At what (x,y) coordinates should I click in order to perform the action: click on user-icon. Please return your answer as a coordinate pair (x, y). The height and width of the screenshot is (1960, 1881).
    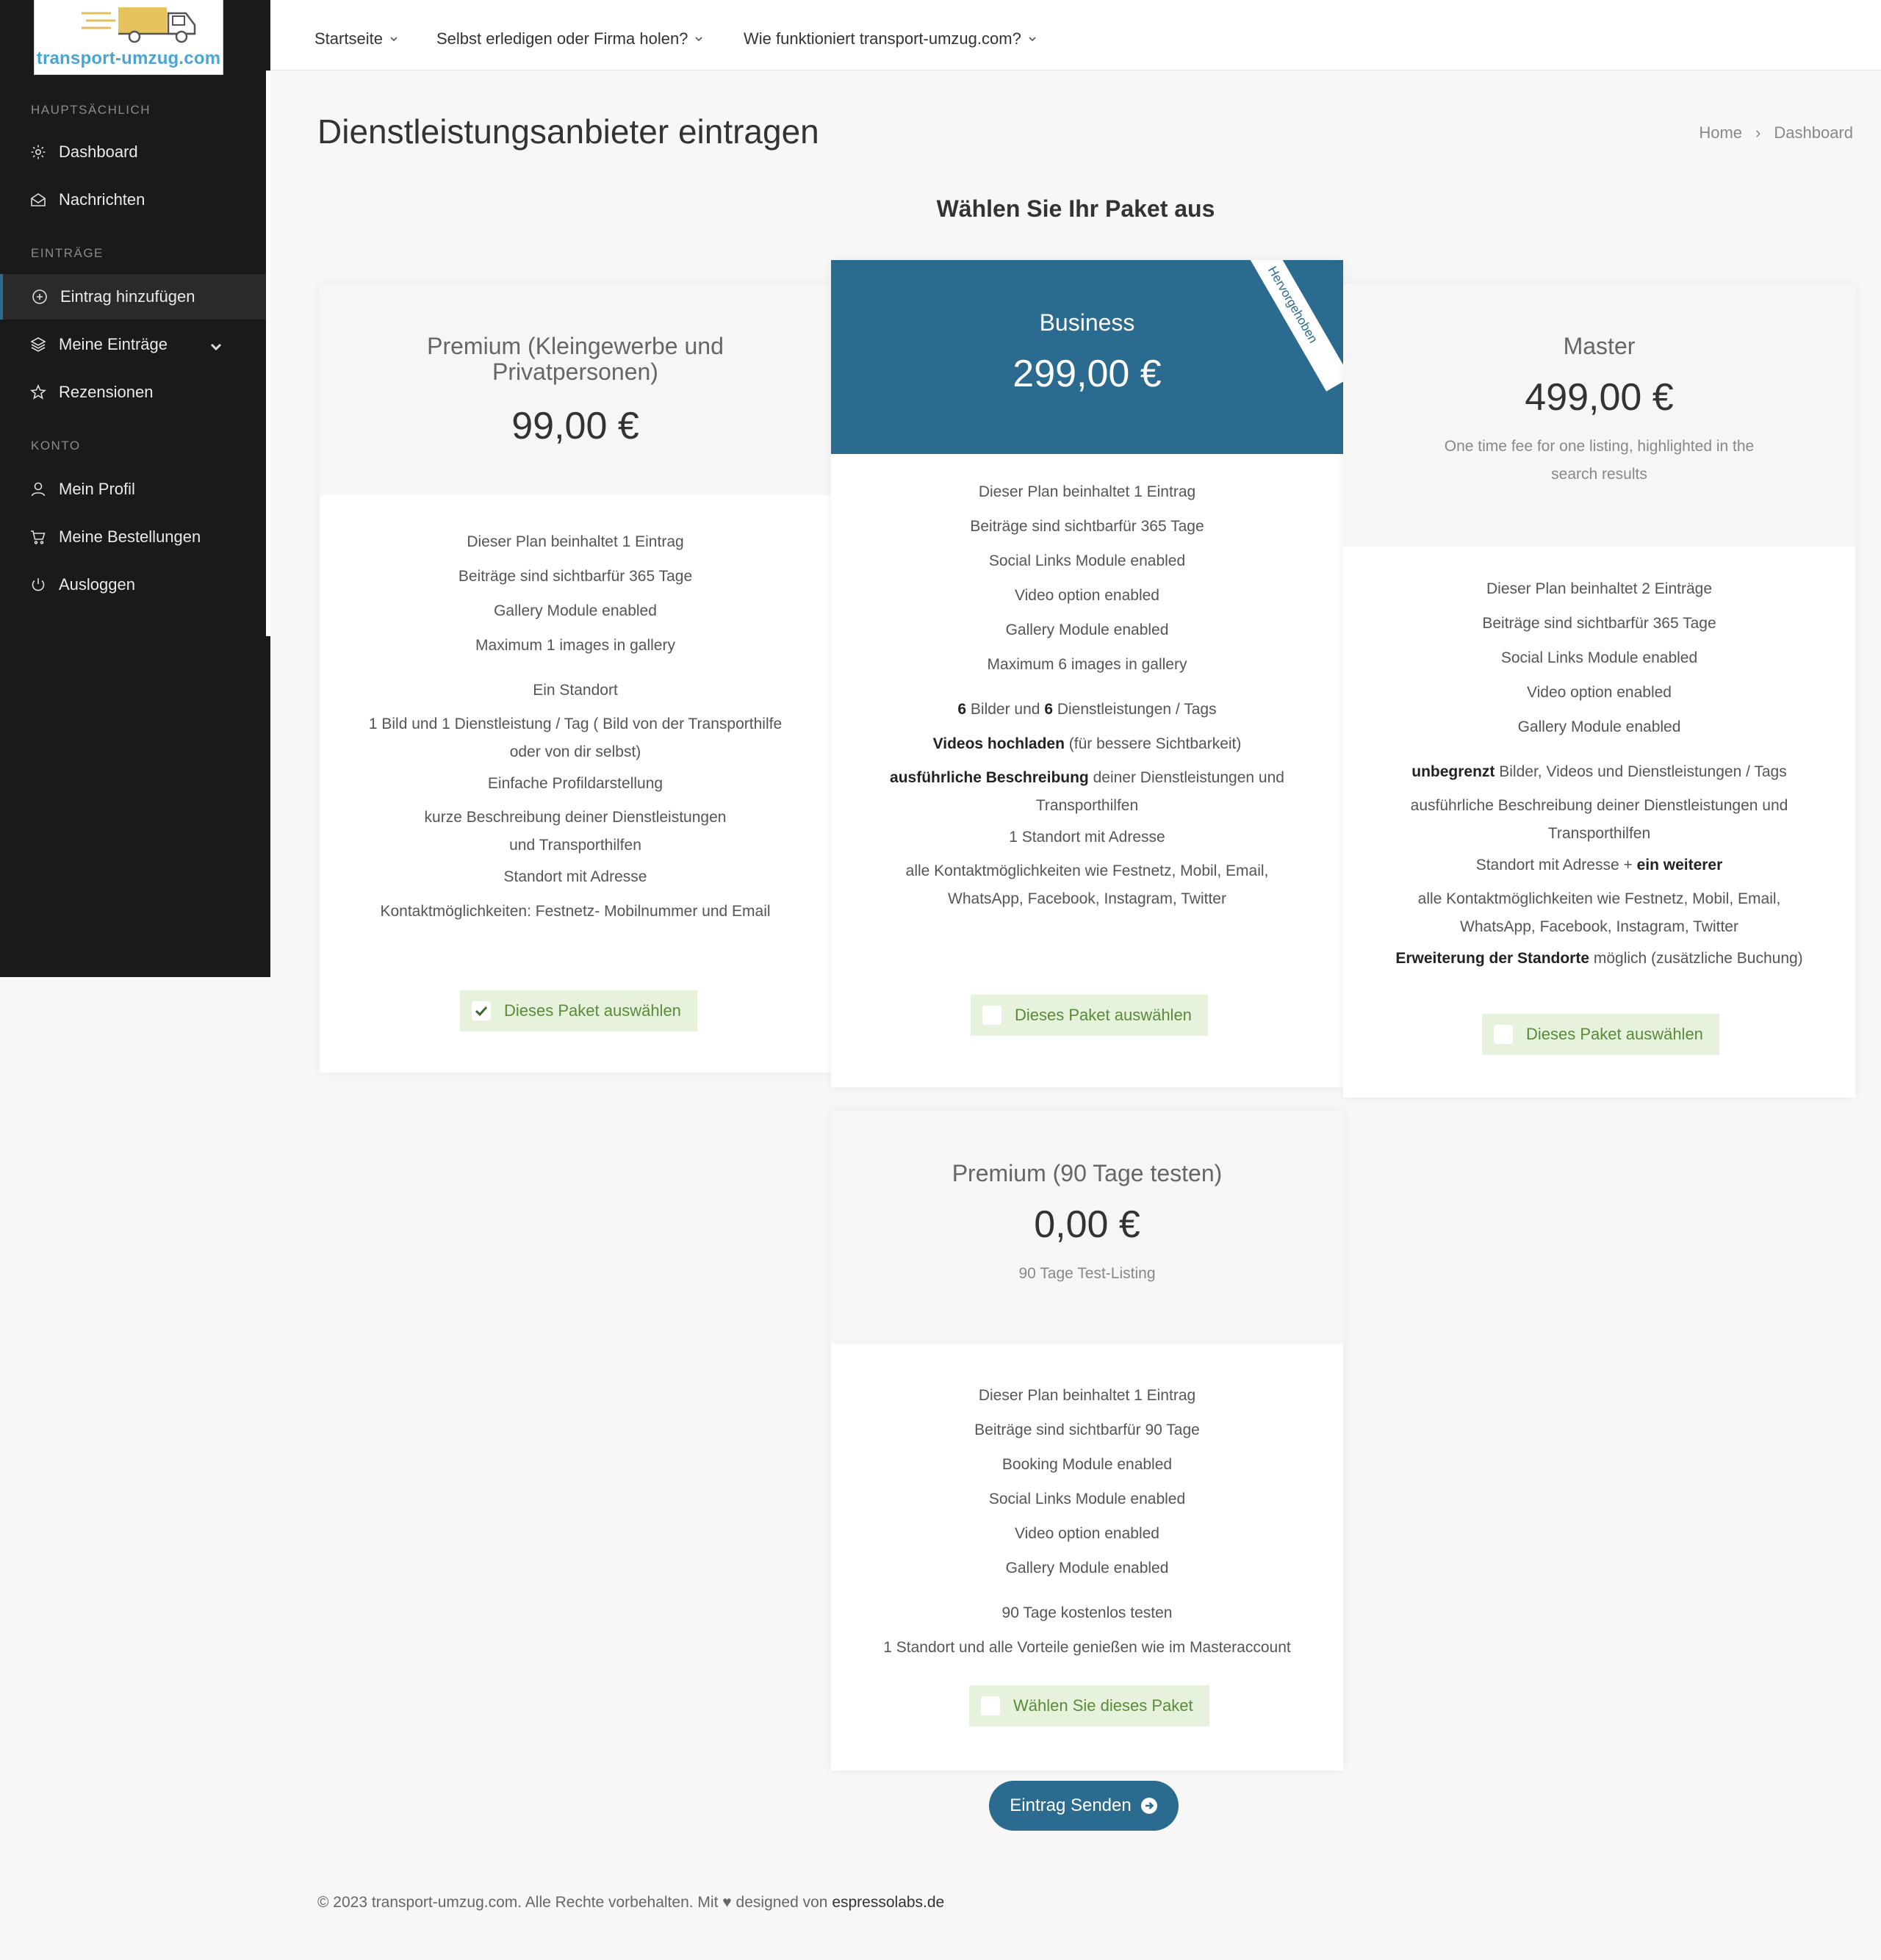
    Looking at the image, I should click on (38, 489).